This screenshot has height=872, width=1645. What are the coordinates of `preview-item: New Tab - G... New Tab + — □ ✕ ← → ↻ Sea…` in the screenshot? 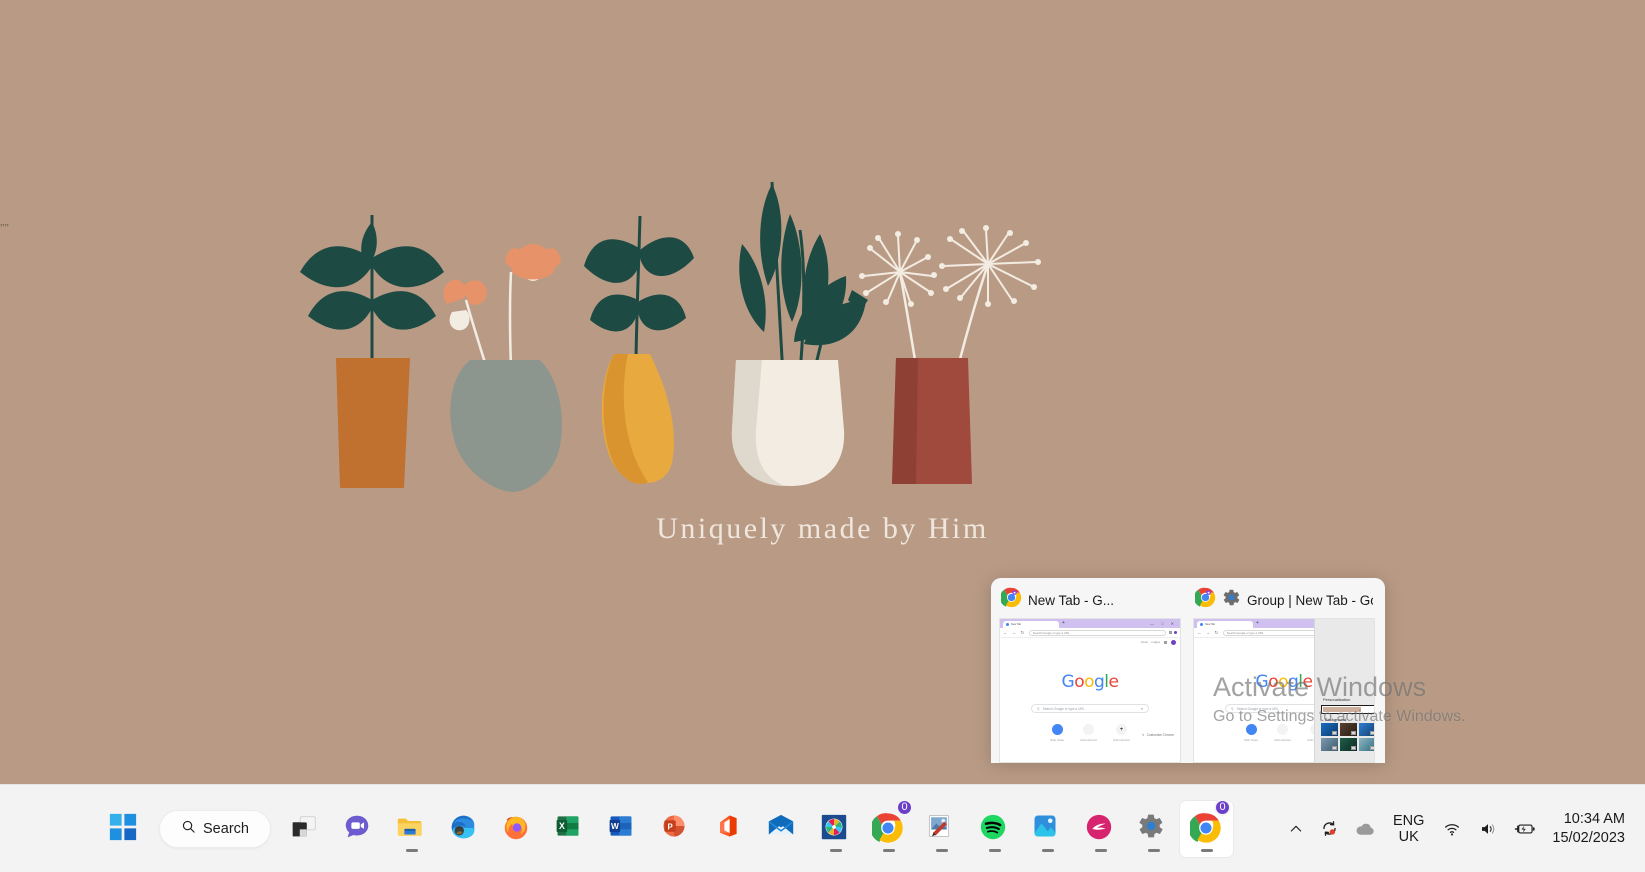 It's located at (1090, 673).